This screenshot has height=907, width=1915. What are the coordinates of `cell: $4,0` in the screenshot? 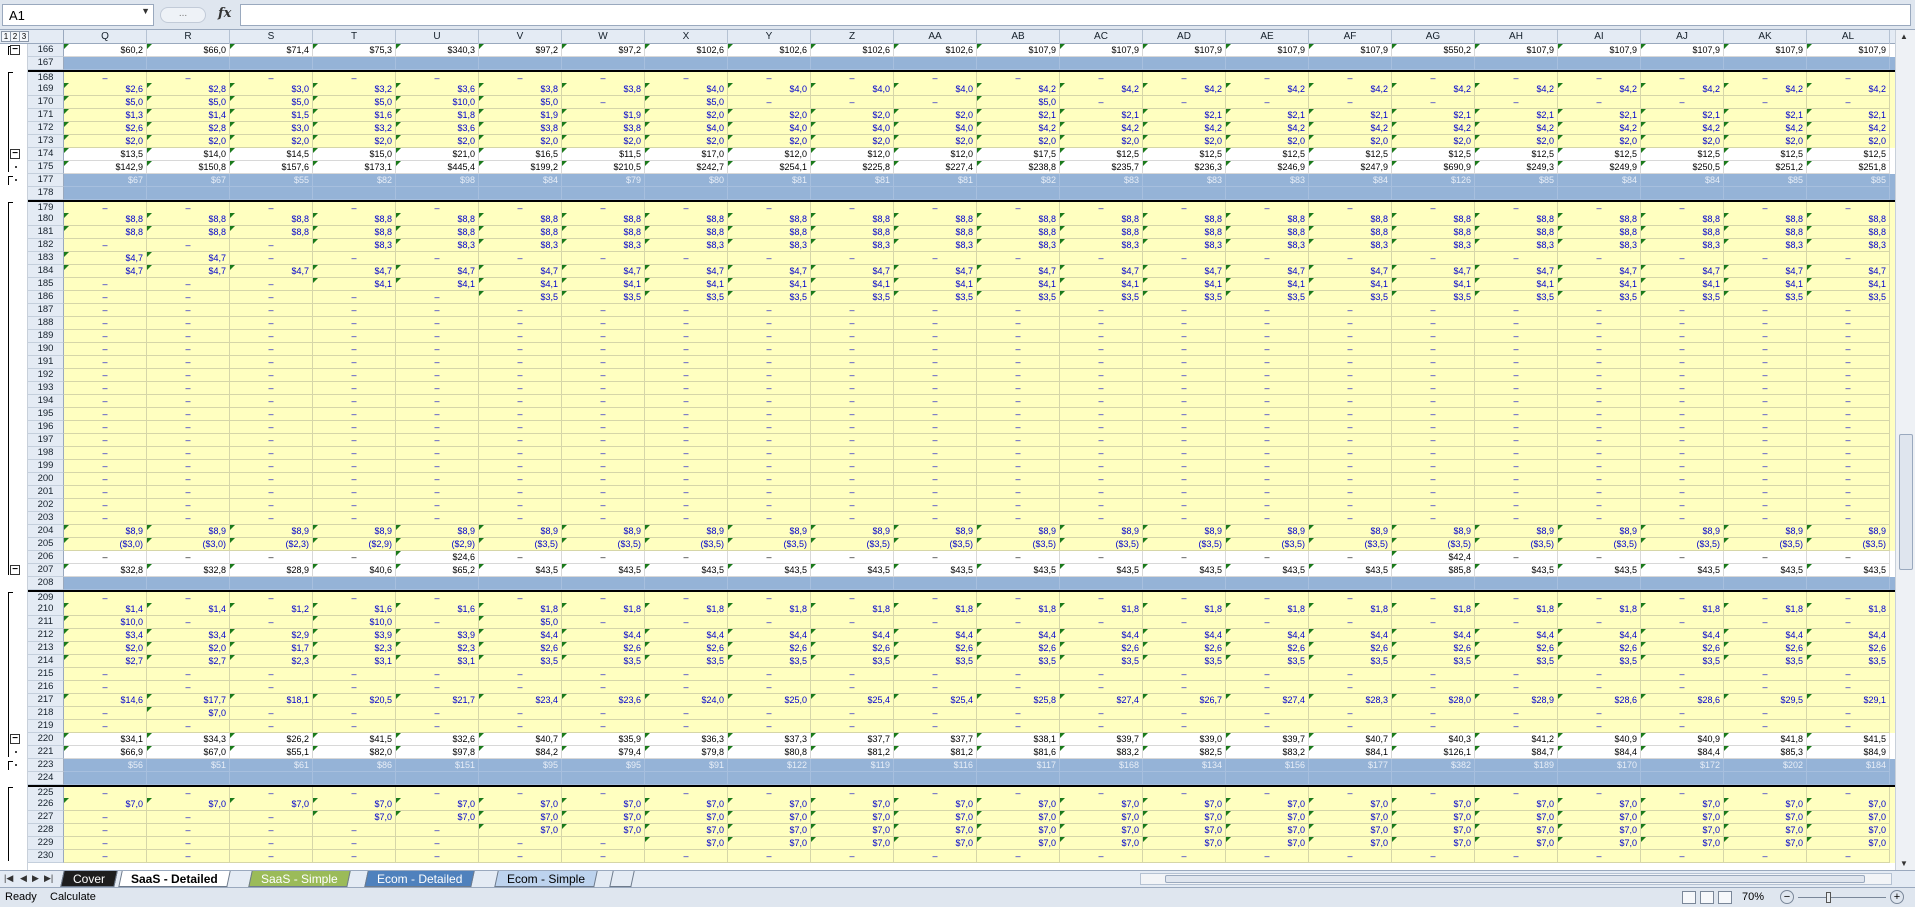 It's located at (769, 89).